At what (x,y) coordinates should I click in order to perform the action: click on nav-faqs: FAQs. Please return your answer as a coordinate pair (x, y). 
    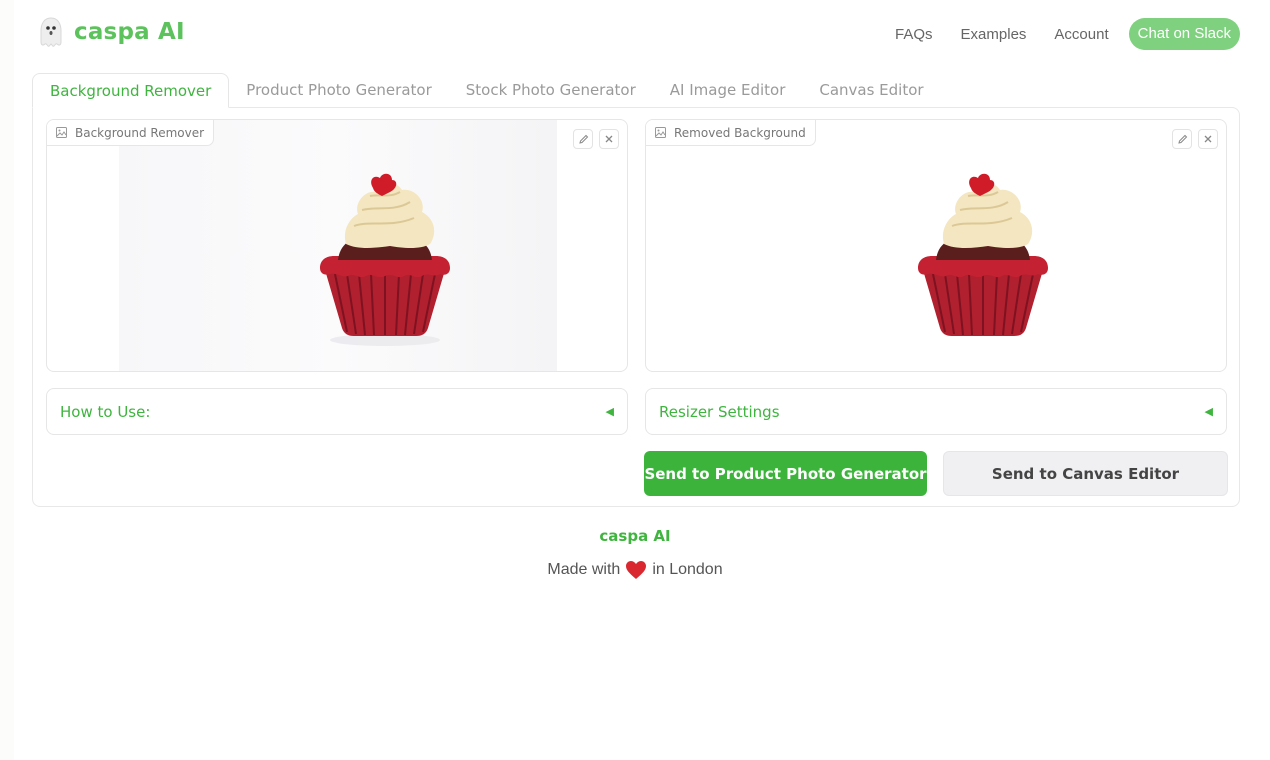
    Looking at the image, I should click on (914, 34).